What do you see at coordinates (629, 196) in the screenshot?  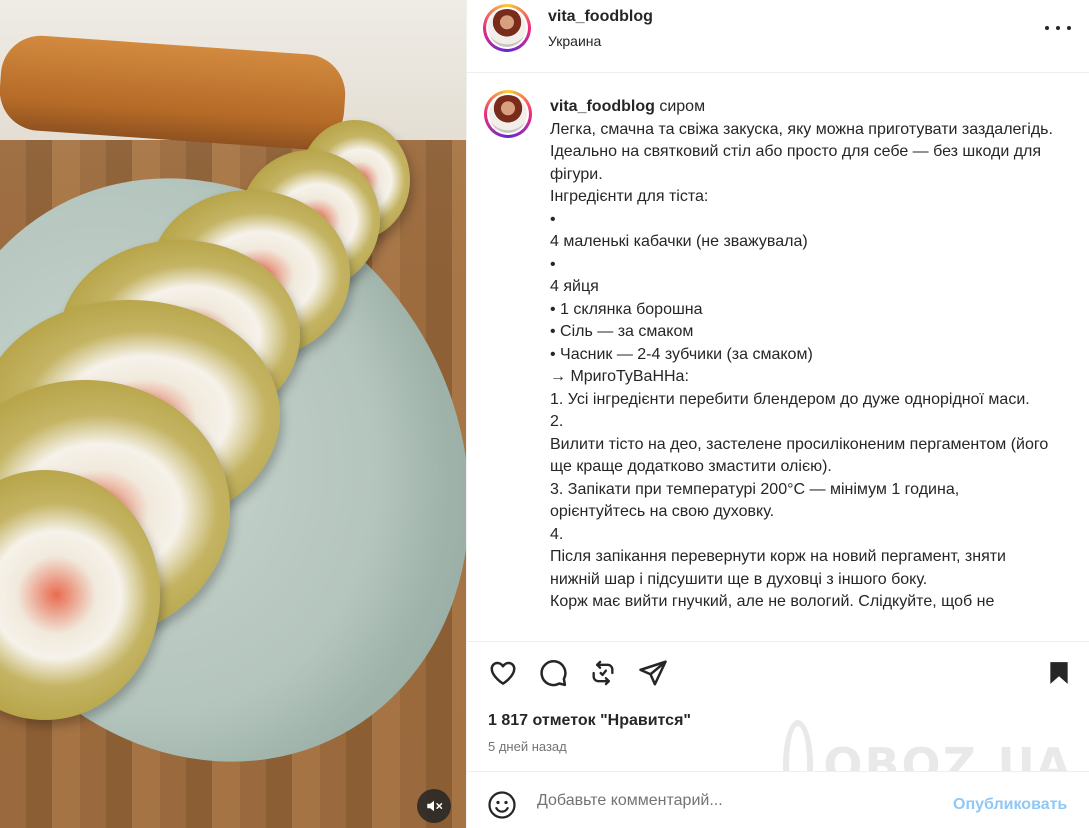 I see `caption-line: Інгредієнти для тіста:` at bounding box center [629, 196].